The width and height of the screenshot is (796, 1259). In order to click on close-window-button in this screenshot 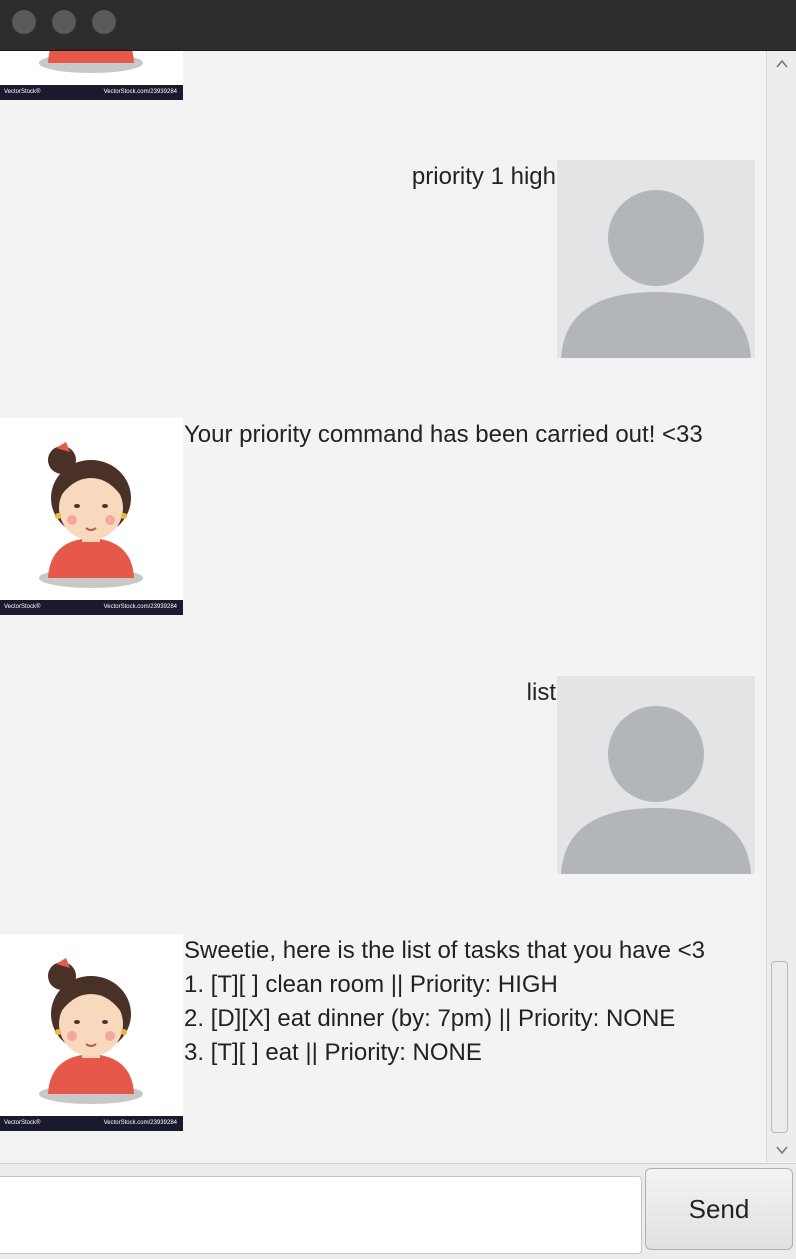, I will do `click(24, 22)`.